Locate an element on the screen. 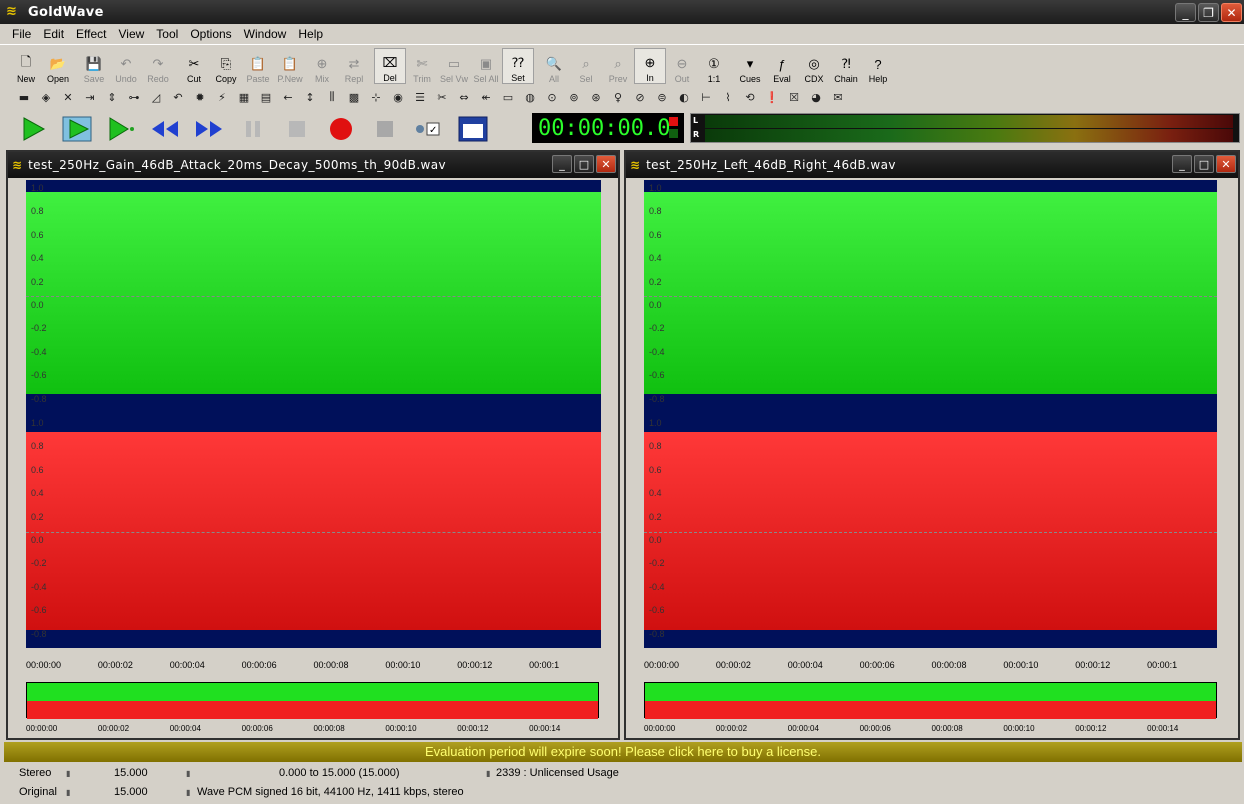 The height and width of the screenshot is (804, 1244). effect-icon: ← is located at coordinates (288, 97).